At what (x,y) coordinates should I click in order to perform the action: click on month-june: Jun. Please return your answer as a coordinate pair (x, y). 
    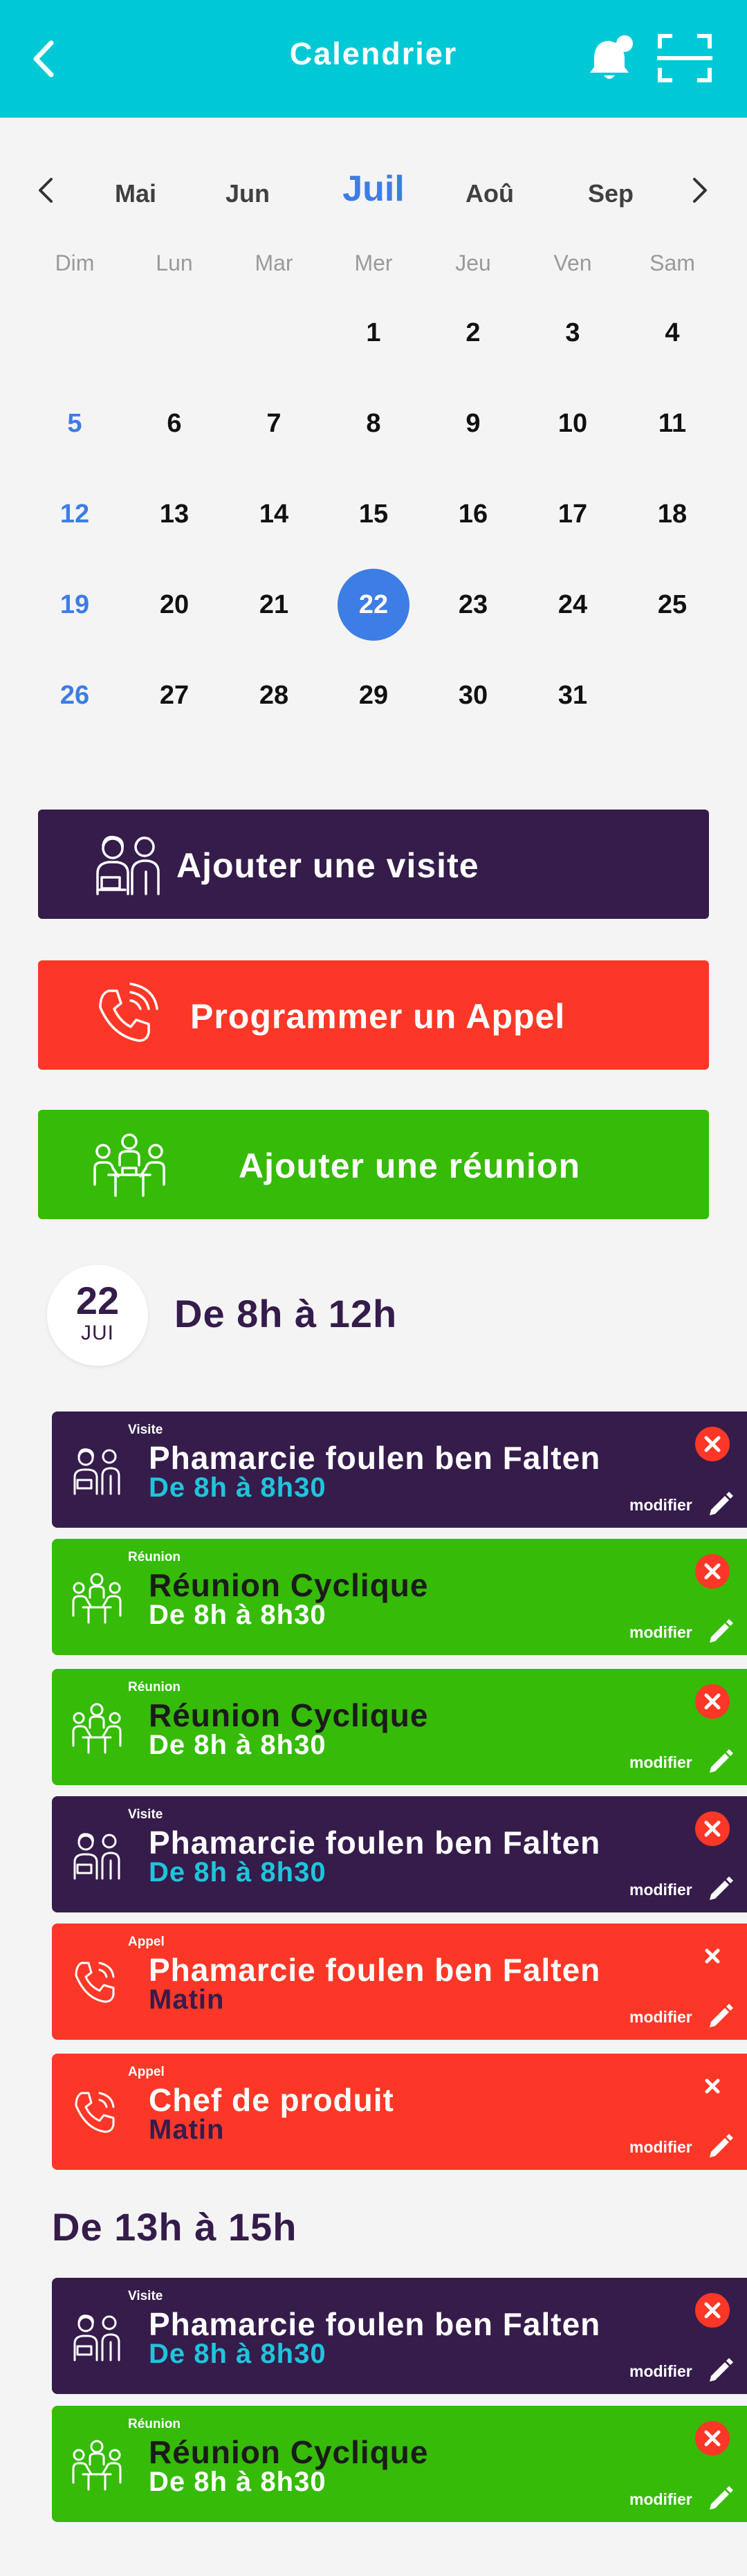
    Looking at the image, I should click on (247, 194).